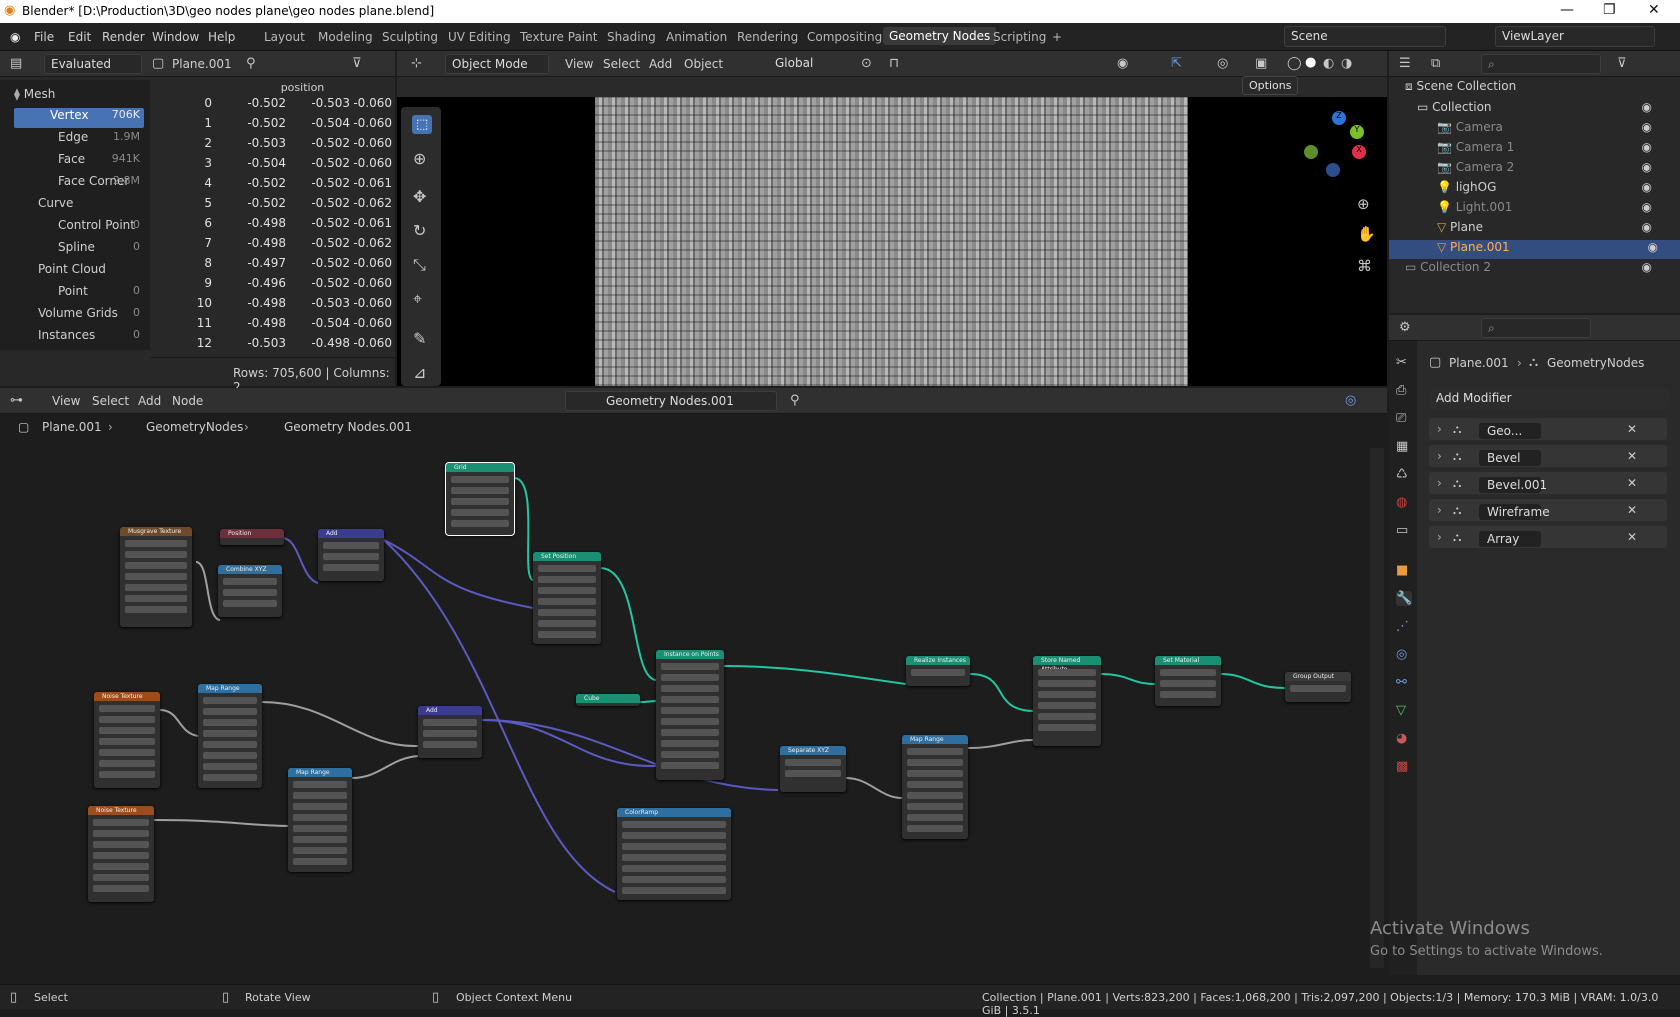 Image resolution: width=1680 pixels, height=1017 pixels. What do you see at coordinates (1555, 129) in the screenshot?
I see `outliner-item: 📷 Camera ◉` at bounding box center [1555, 129].